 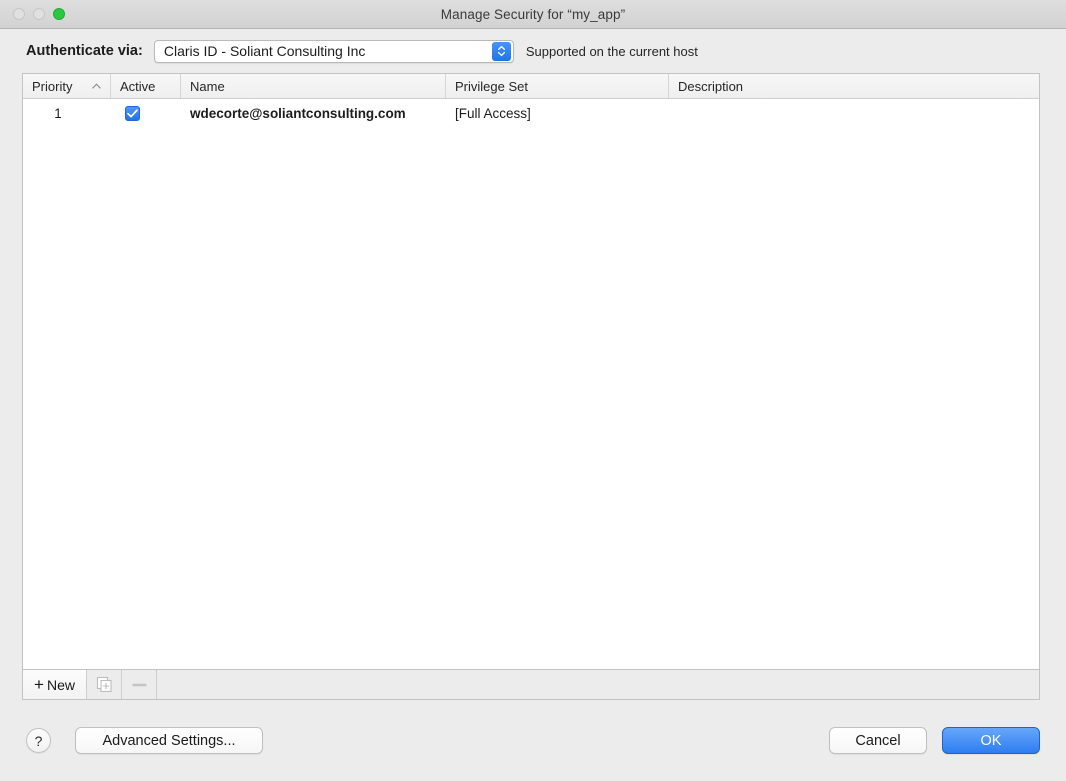 I want to click on chevron-up-icon, so click(x=501, y=48).